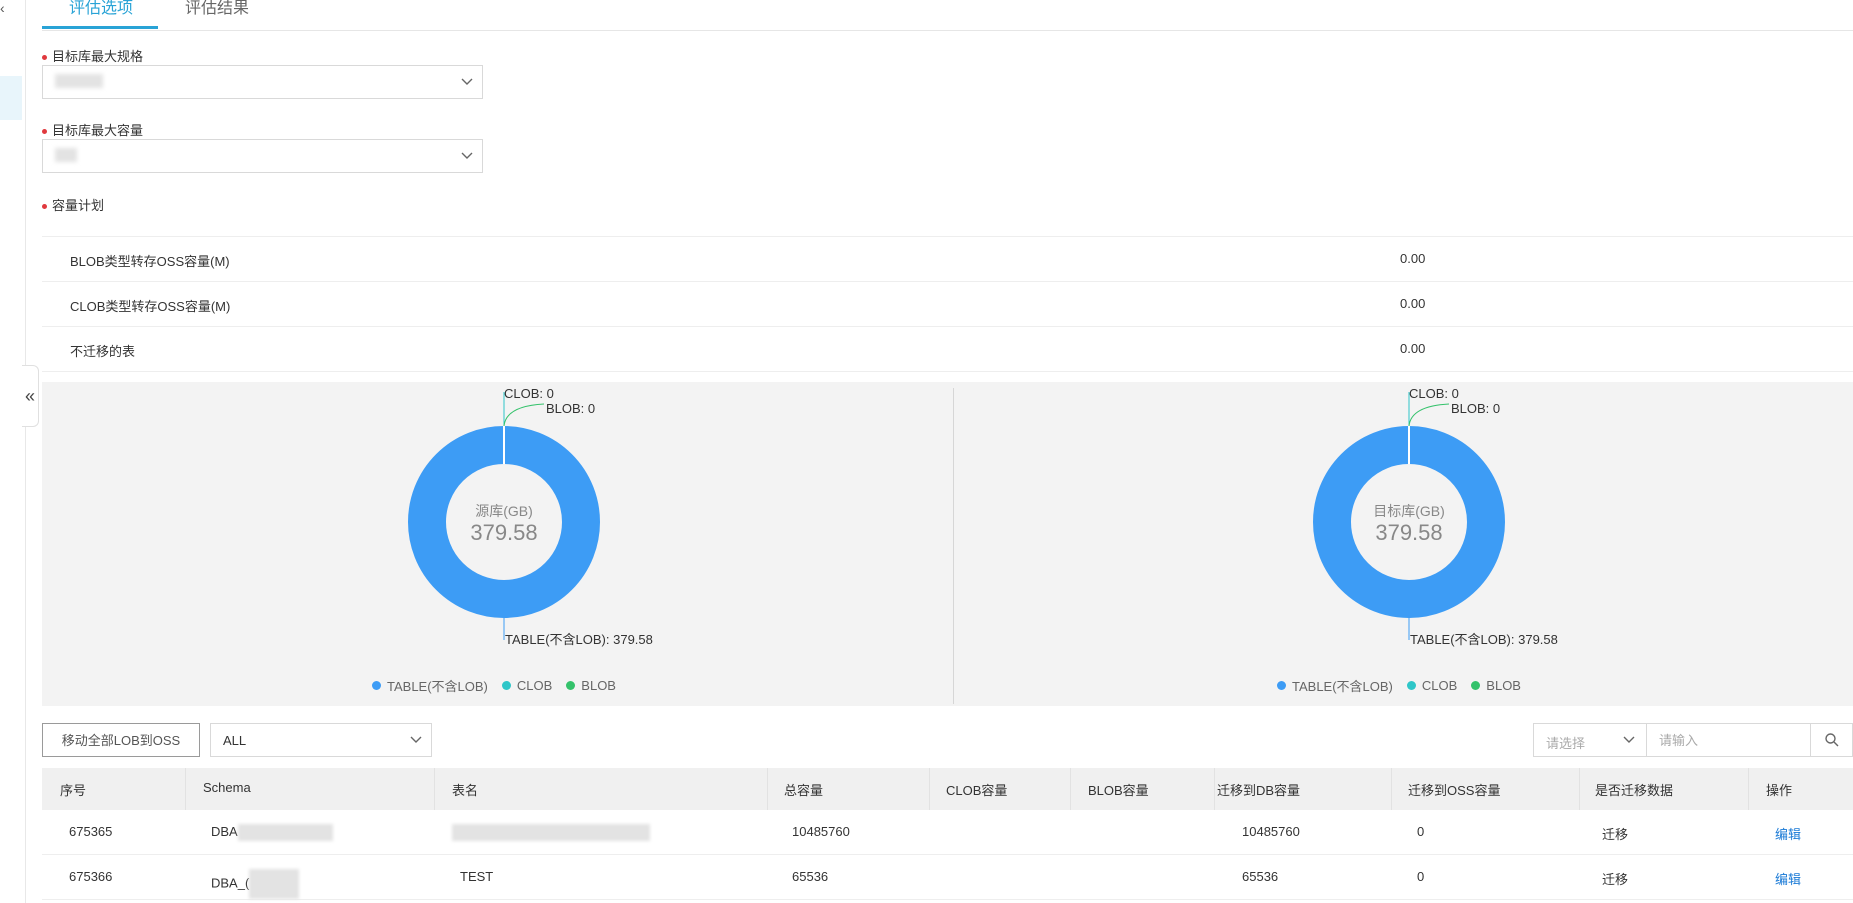 The image size is (1853, 903). I want to click on table-name-cell, so click(551, 833).